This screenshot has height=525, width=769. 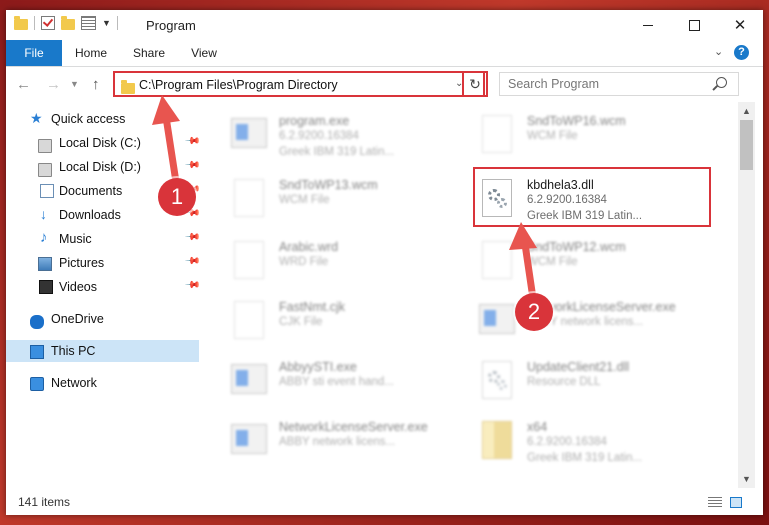 I want to click on refresh-icon: ↻, so click(x=475, y=84).